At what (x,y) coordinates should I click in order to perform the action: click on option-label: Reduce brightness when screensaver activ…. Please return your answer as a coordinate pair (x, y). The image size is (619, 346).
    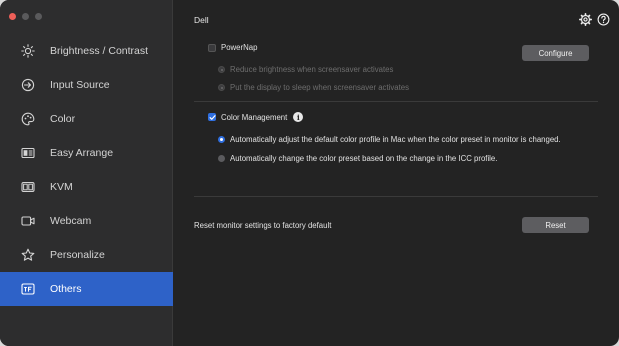
    Looking at the image, I should click on (312, 69).